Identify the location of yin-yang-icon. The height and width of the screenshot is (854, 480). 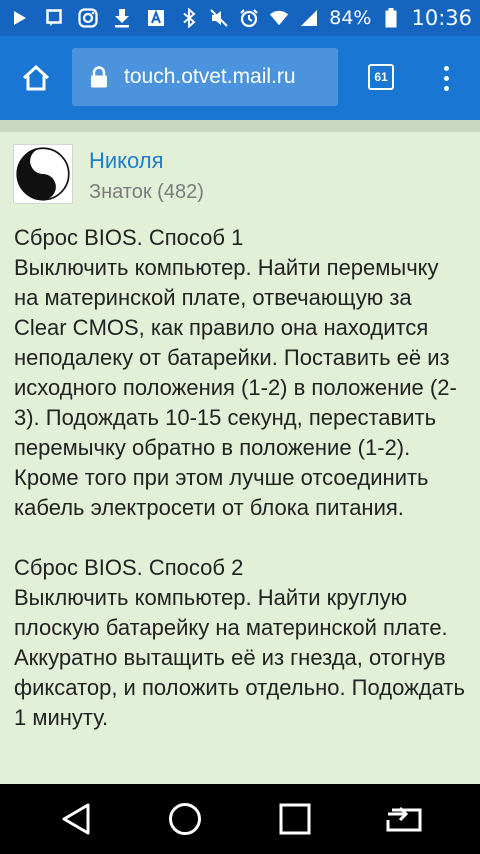
(43, 174).